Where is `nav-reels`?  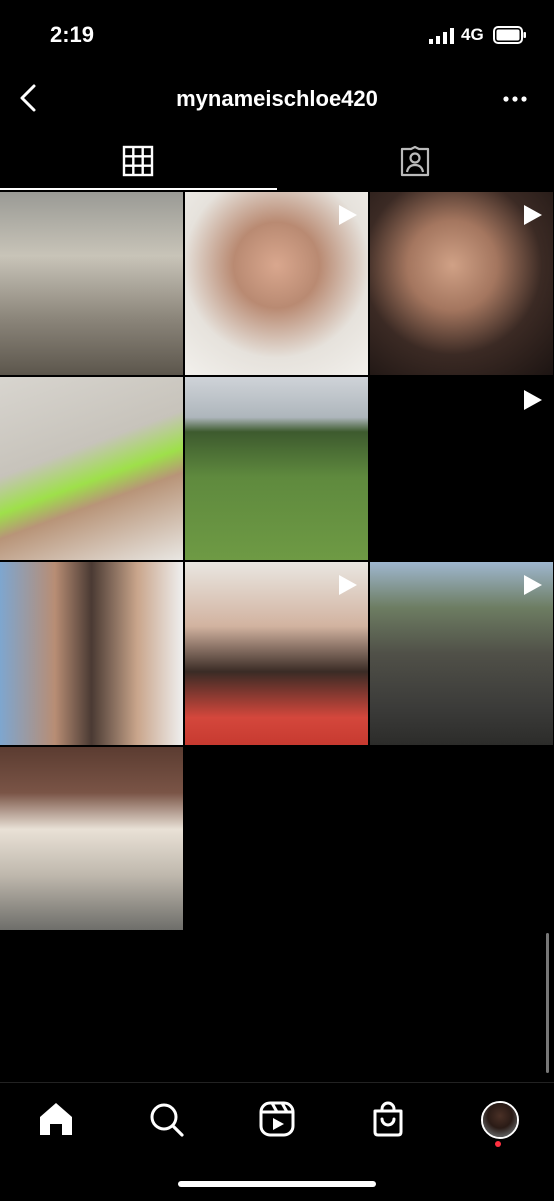
nav-reels is located at coordinates (277, 1119).